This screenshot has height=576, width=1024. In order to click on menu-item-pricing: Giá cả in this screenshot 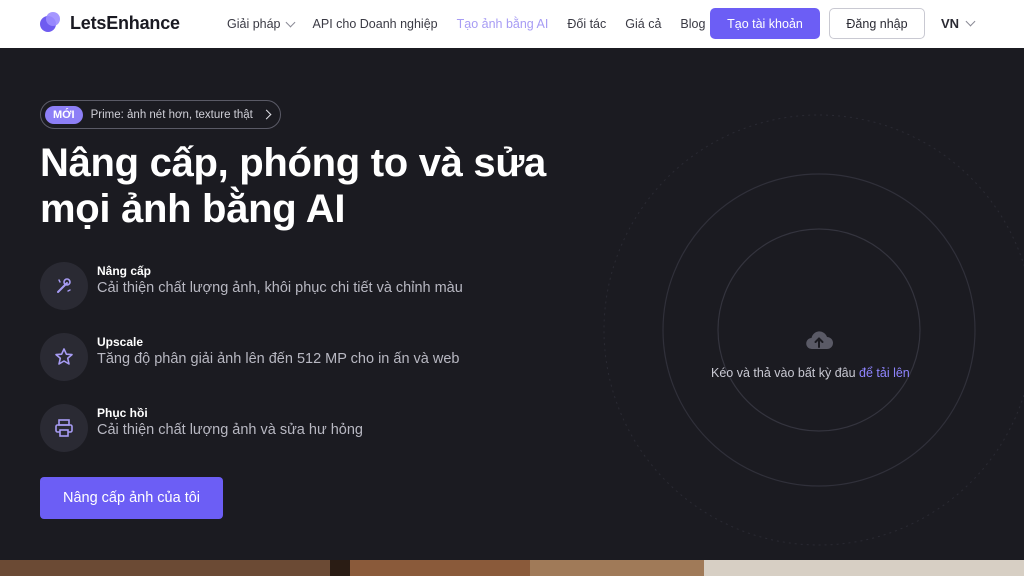, I will do `click(643, 24)`.